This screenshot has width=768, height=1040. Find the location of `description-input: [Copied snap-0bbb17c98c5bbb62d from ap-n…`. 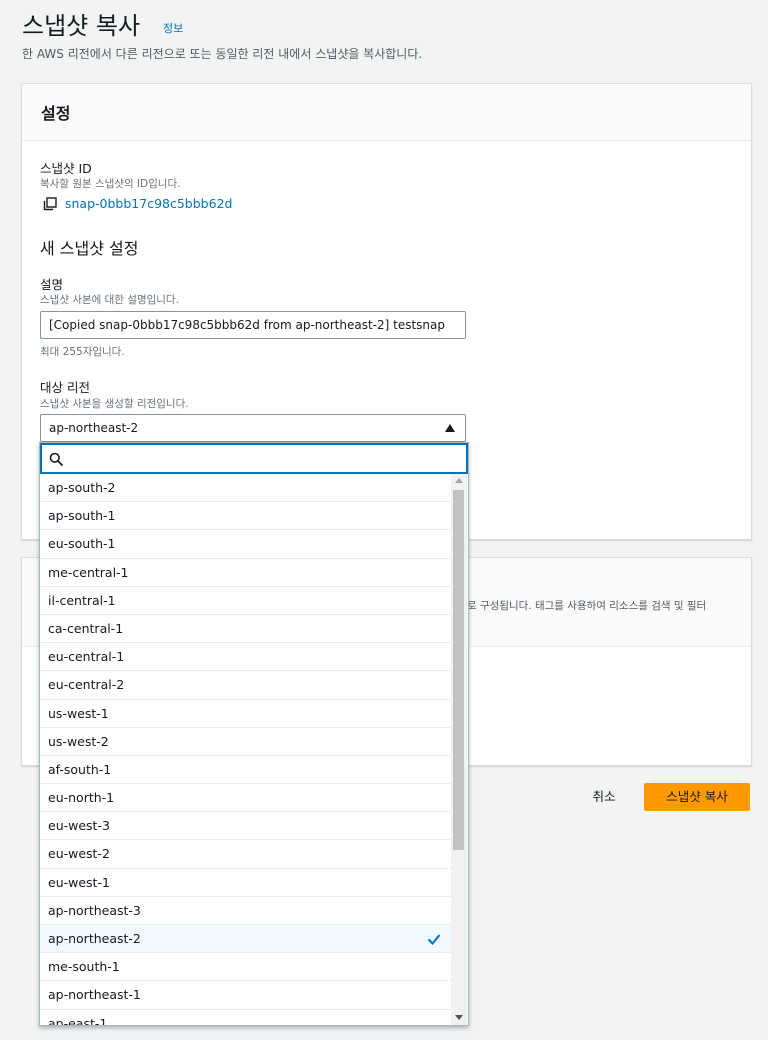

description-input: [Copied snap-0bbb17c98c5bbb62d from ap-n… is located at coordinates (253, 325).